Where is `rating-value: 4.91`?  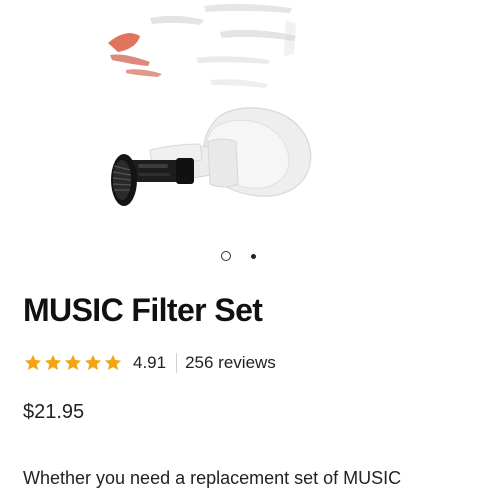
rating-value: 4.91 is located at coordinates (150, 362).